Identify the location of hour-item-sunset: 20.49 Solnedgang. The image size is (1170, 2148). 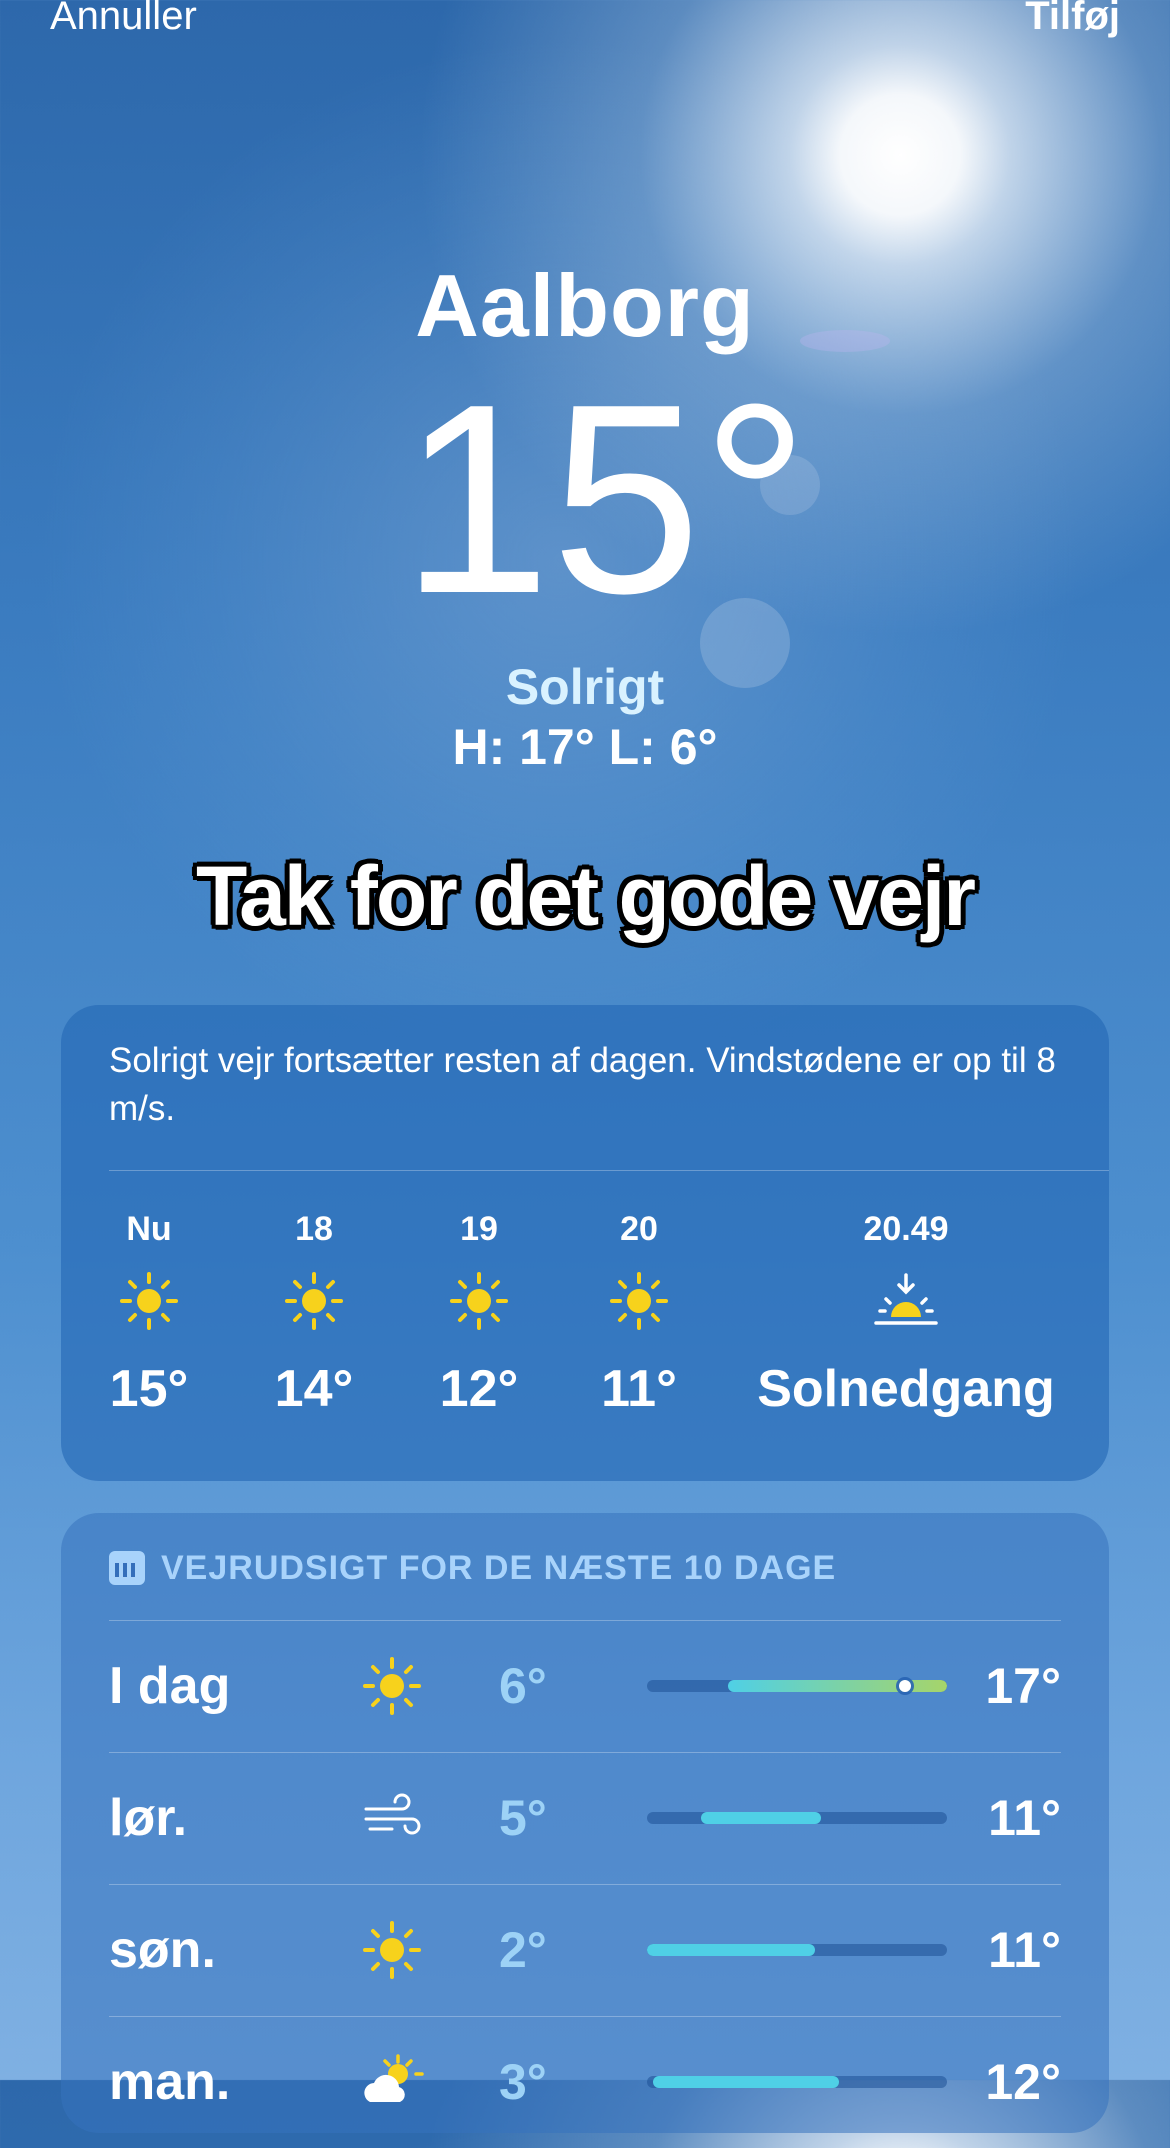
(906, 1312).